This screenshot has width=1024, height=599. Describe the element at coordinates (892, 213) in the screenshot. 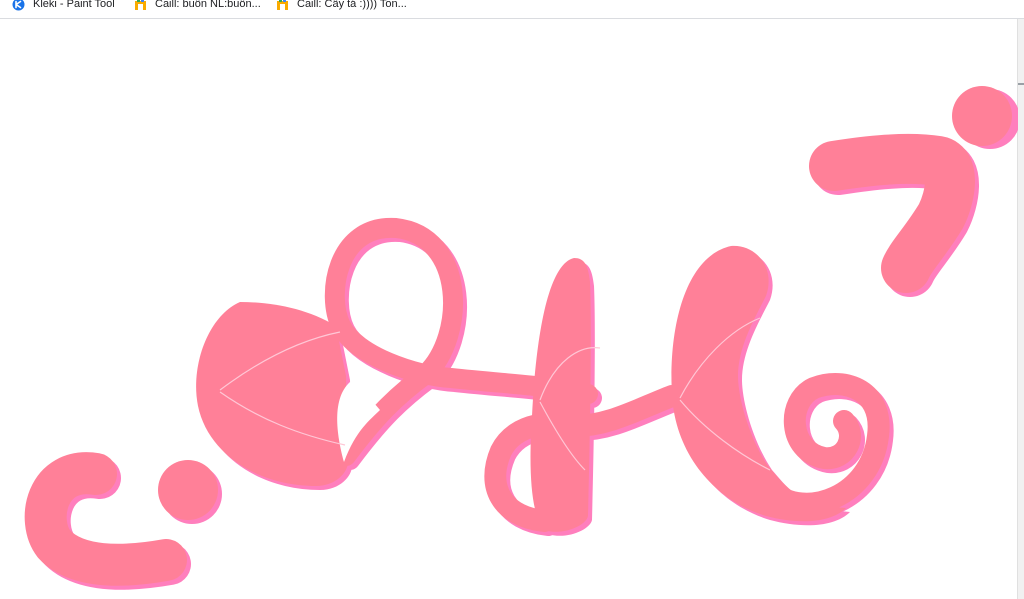

I see `top-right-stroke` at that location.